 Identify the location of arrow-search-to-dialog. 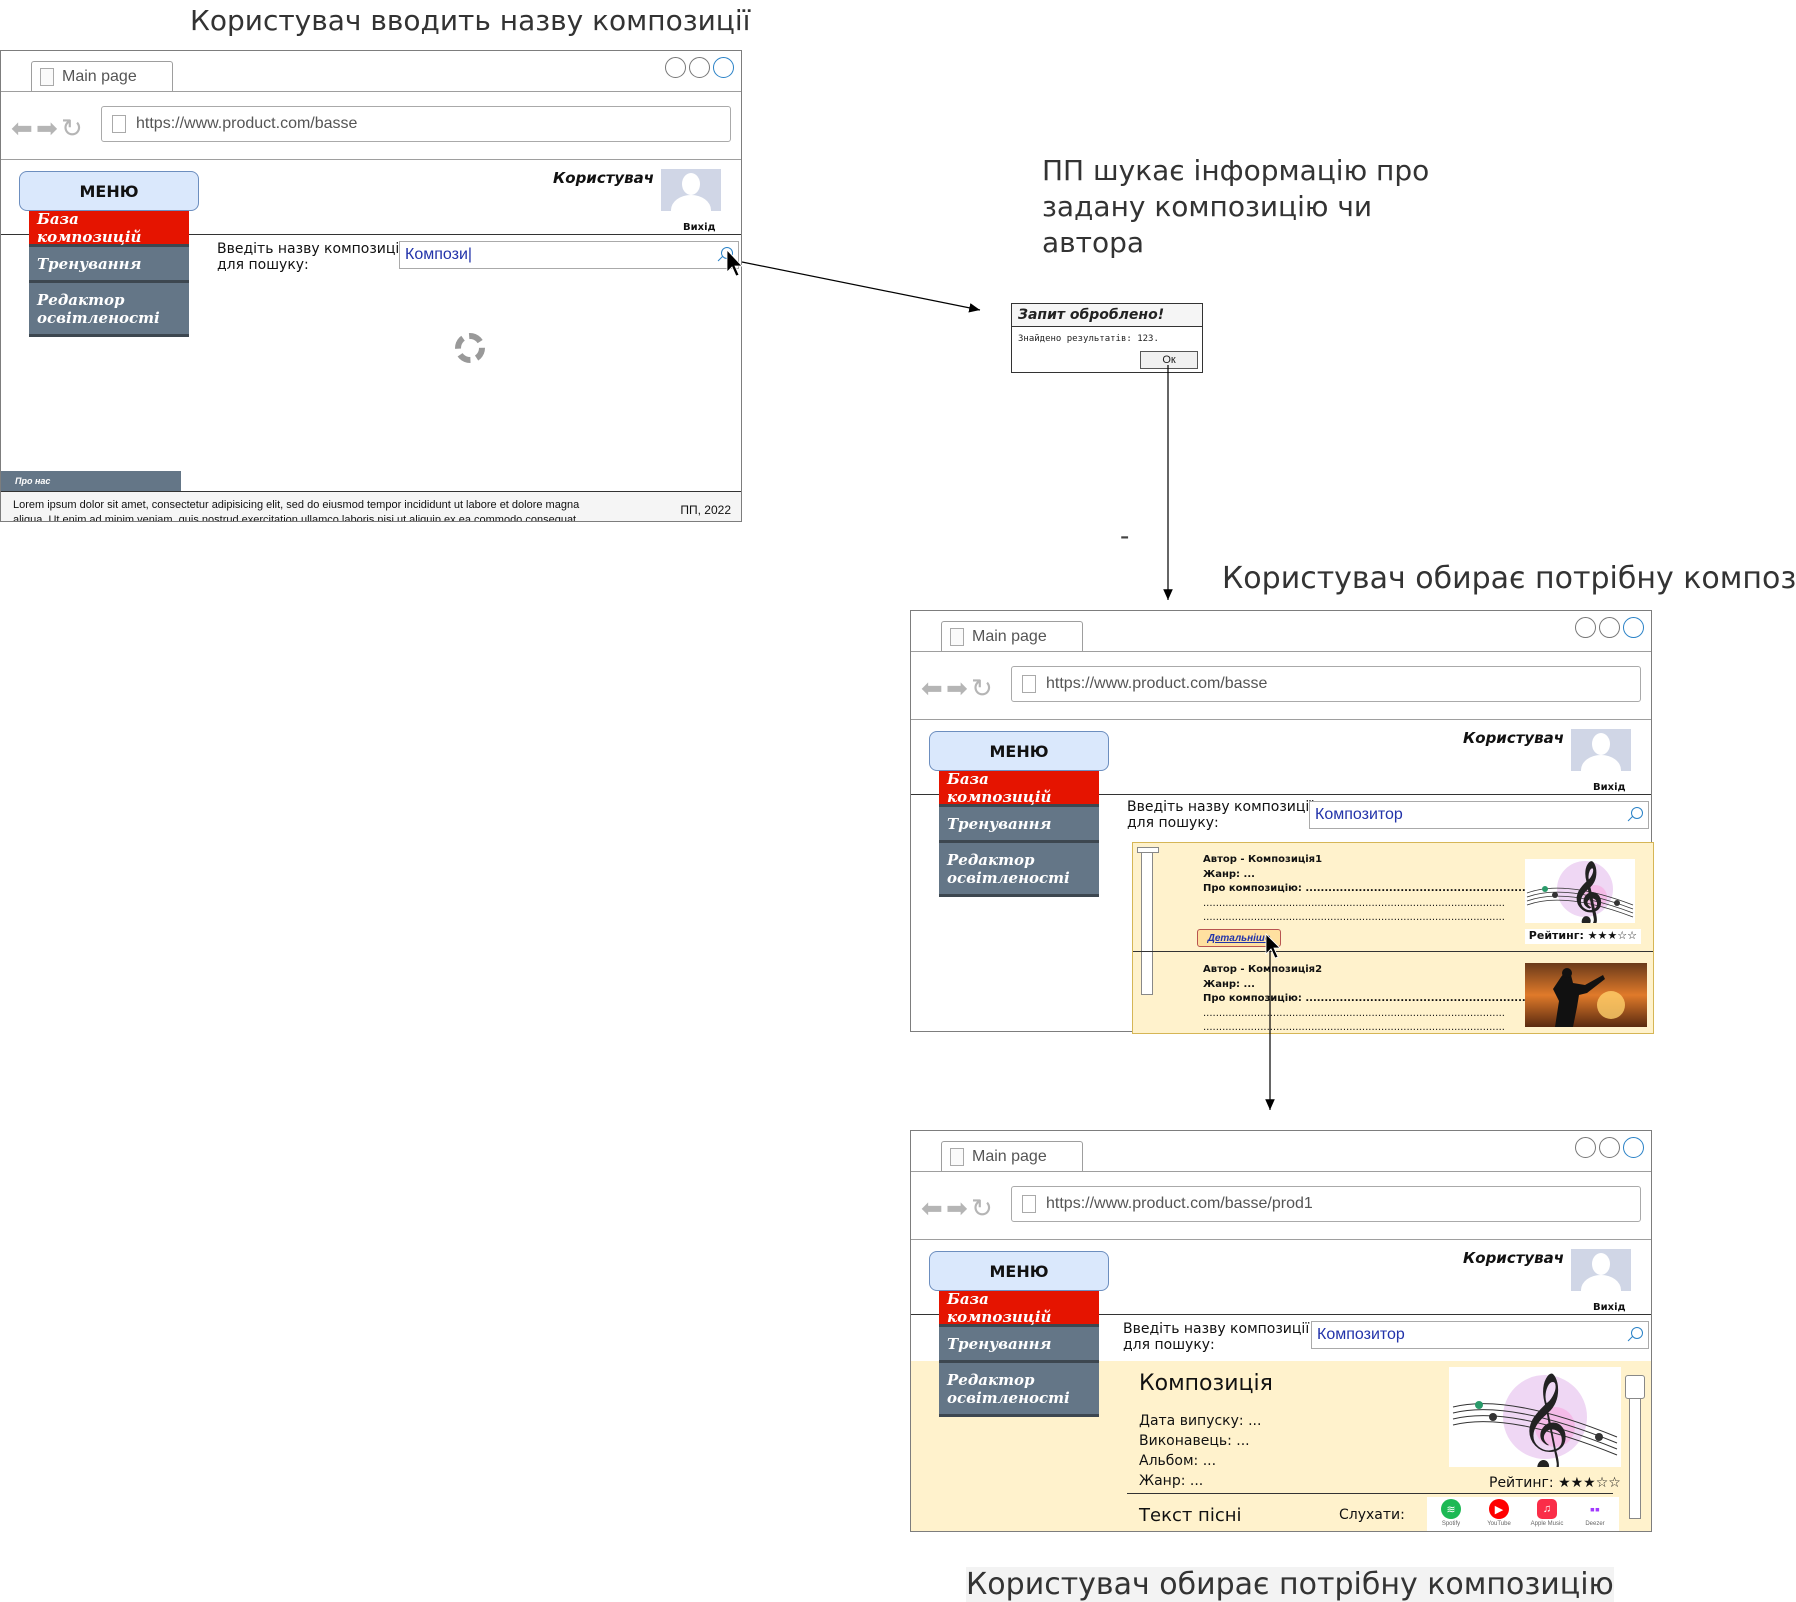
(861, 287).